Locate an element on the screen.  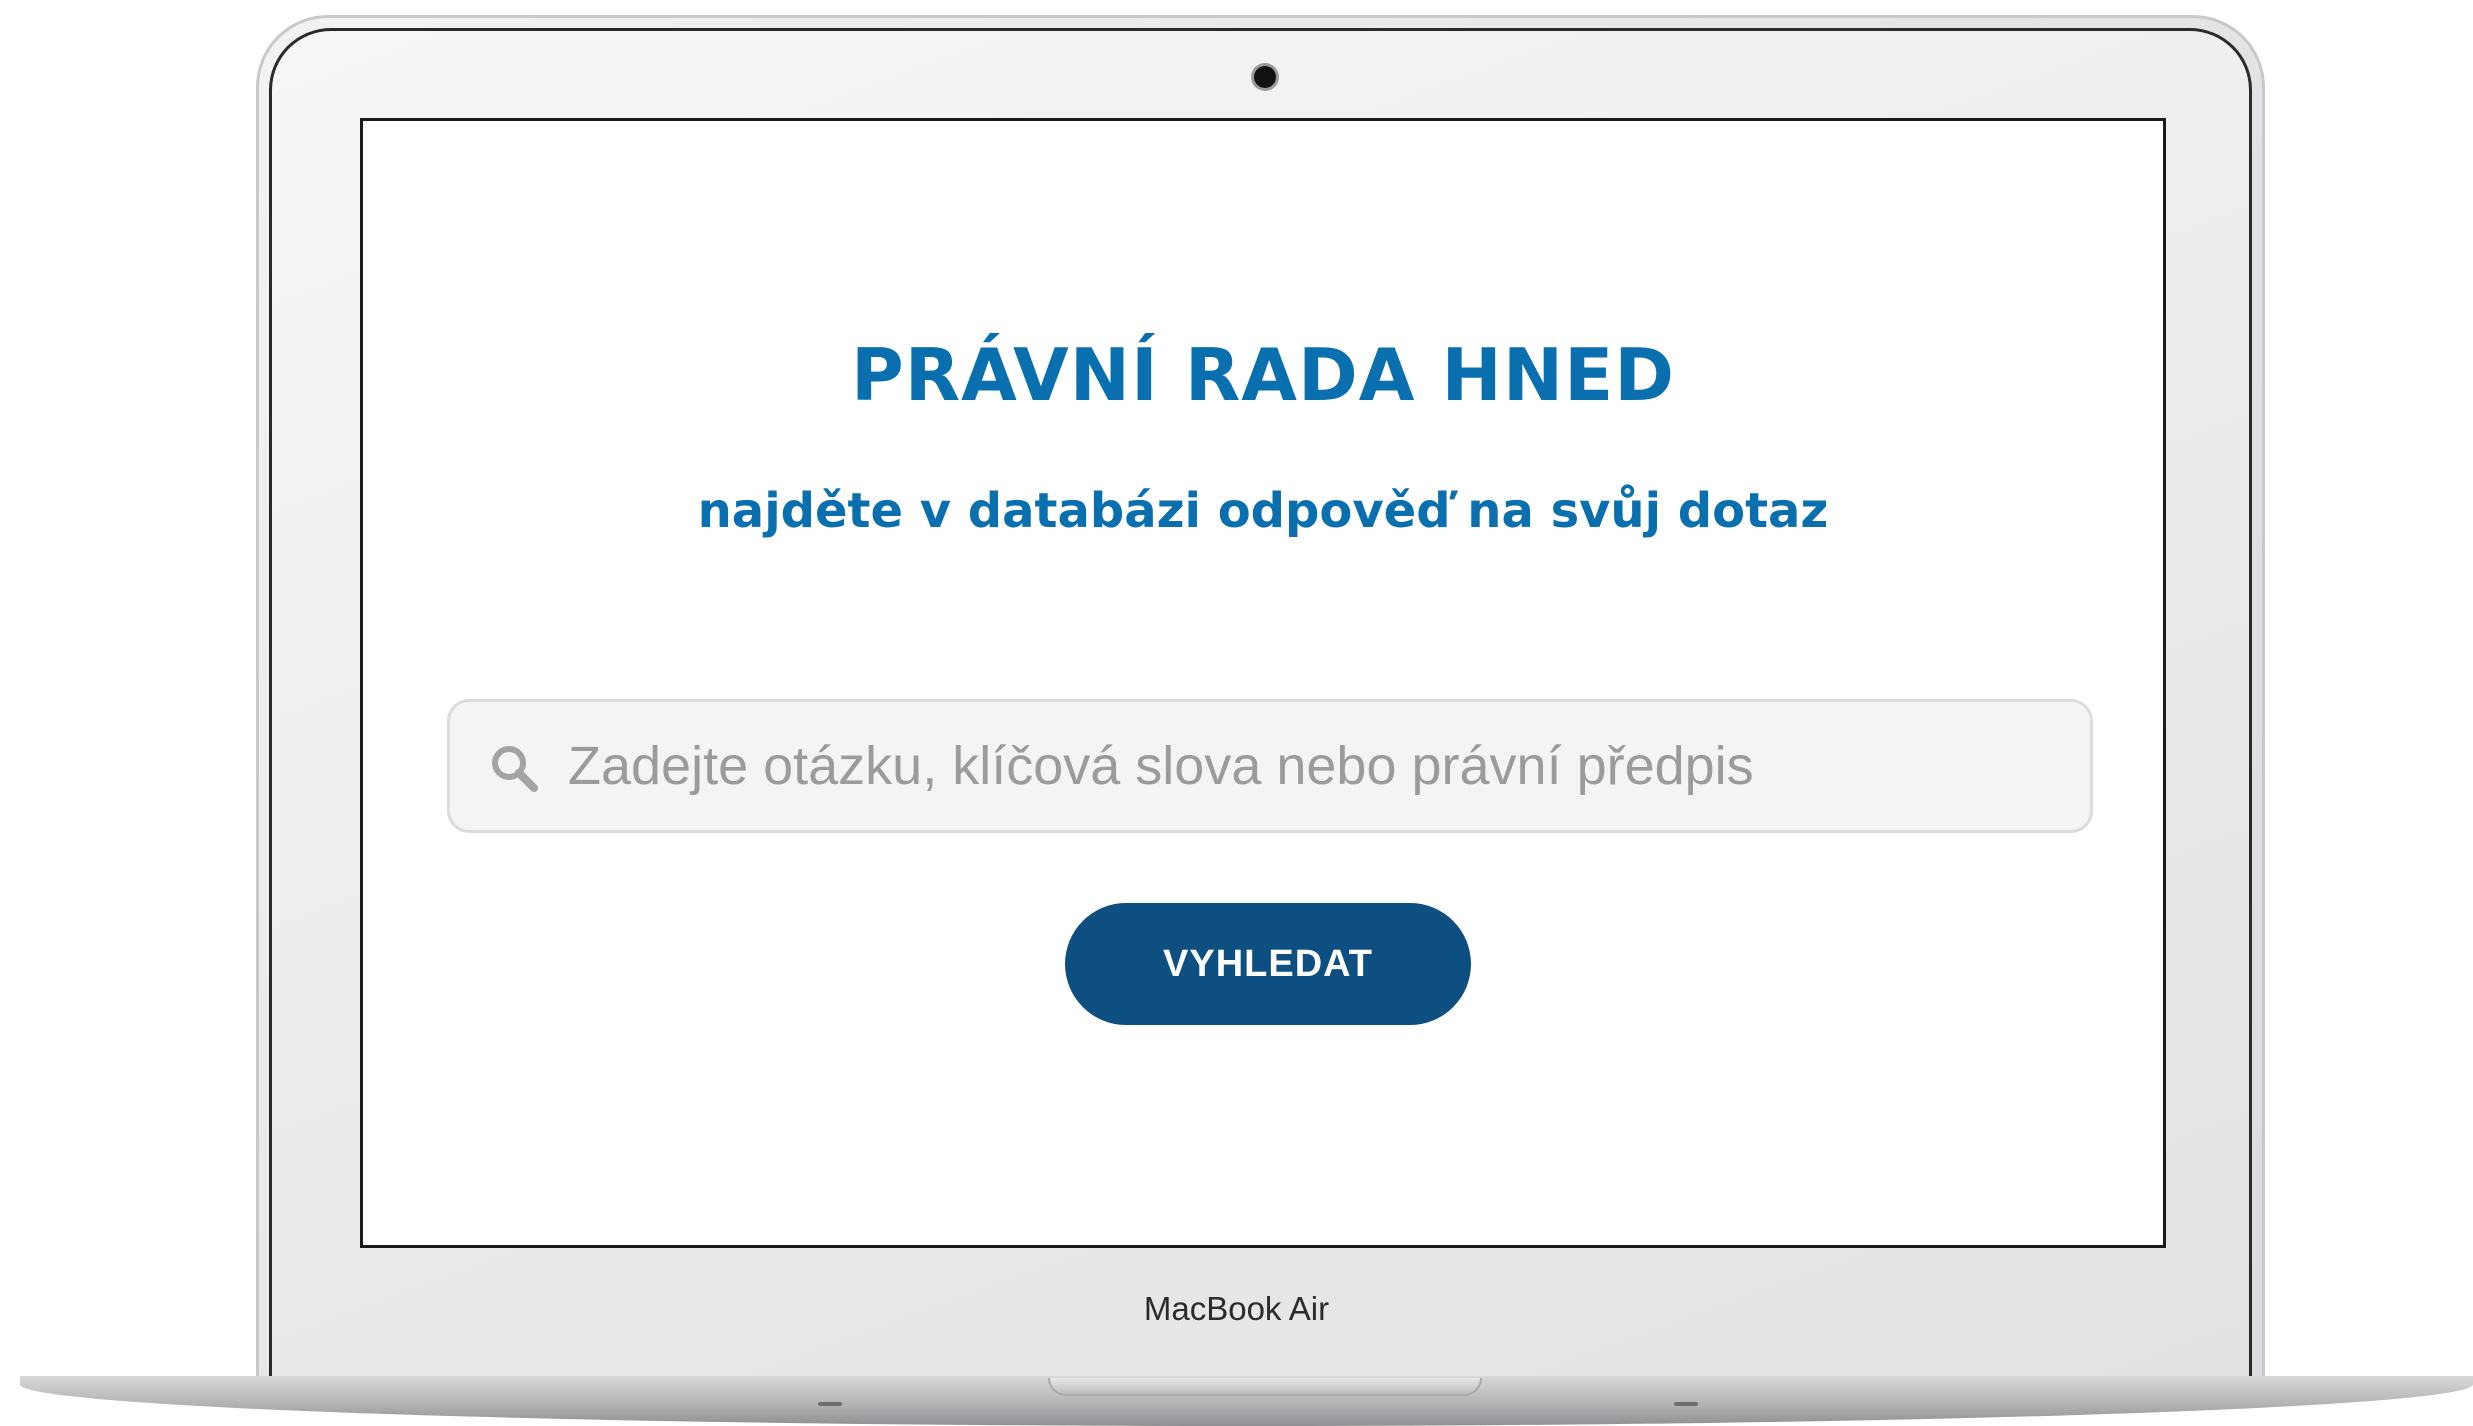
page-title: PRÁVNÍ RADA HNED is located at coordinates (1263, 375).